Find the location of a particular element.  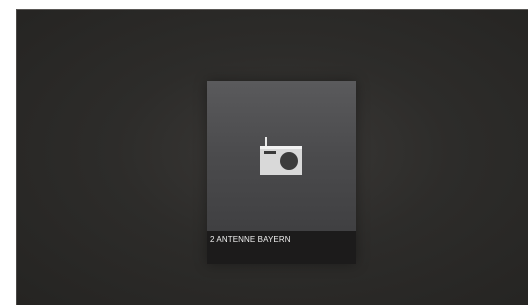

station-name: 2 ANTENNE BAYERN is located at coordinates (250, 239).